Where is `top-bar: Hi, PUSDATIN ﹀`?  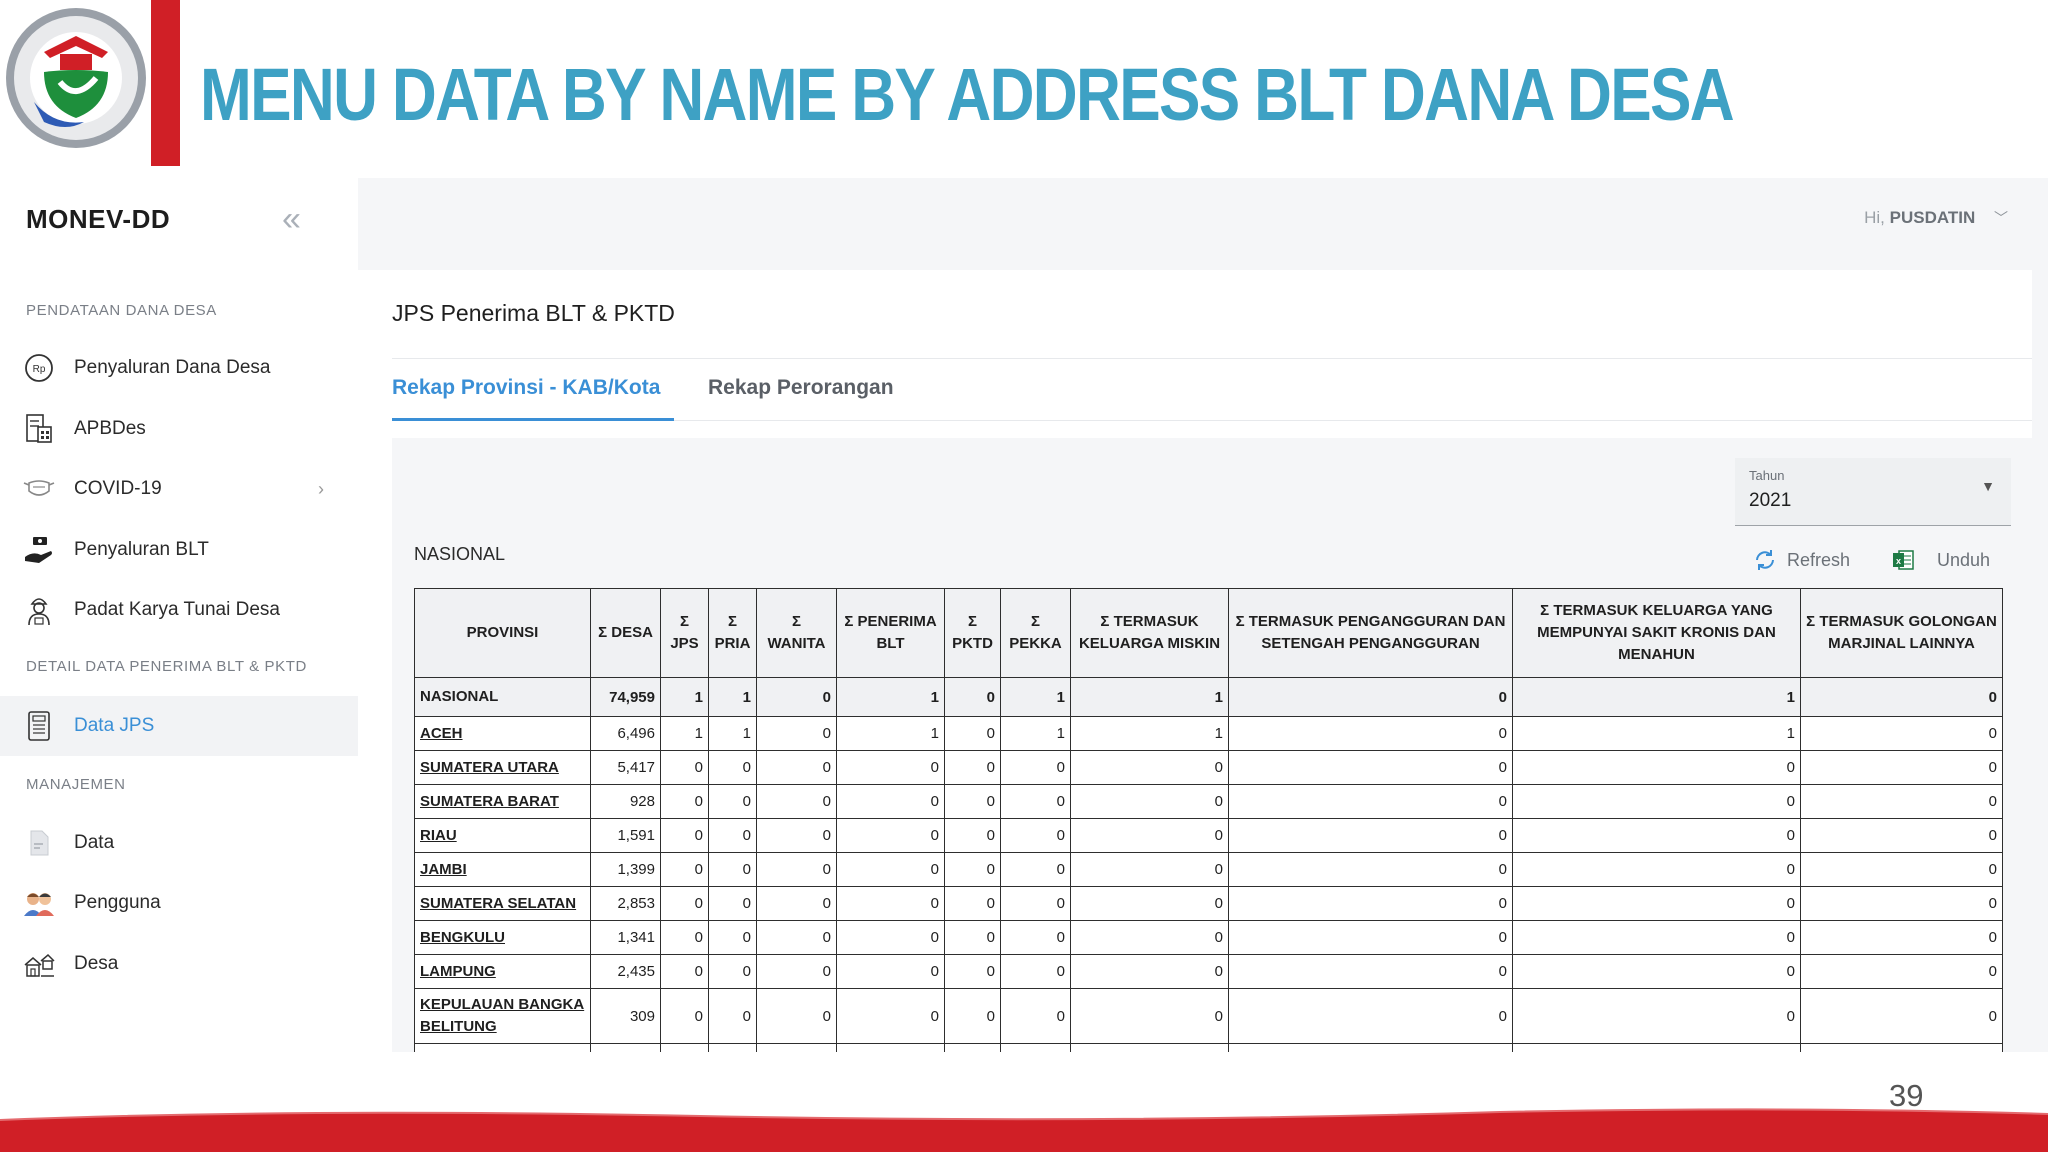
top-bar: Hi, PUSDATIN ﹀ is located at coordinates (1203, 222).